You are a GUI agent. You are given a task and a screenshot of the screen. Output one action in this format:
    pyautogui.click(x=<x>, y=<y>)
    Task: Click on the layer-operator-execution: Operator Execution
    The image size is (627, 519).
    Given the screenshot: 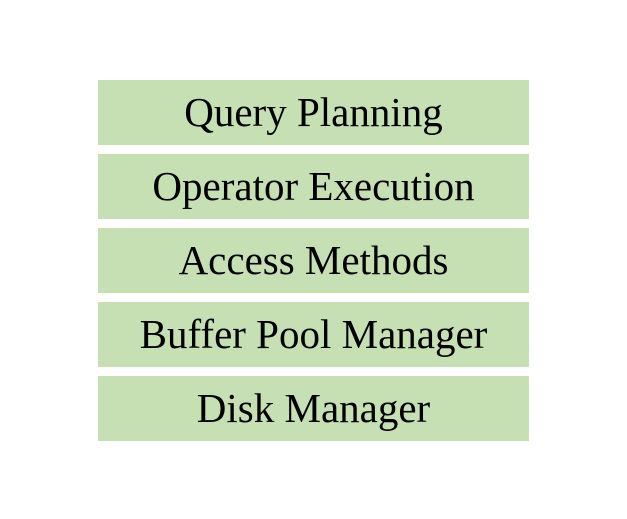 What is the action you would take?
    pyautogui.click(x=313, y=186)
    